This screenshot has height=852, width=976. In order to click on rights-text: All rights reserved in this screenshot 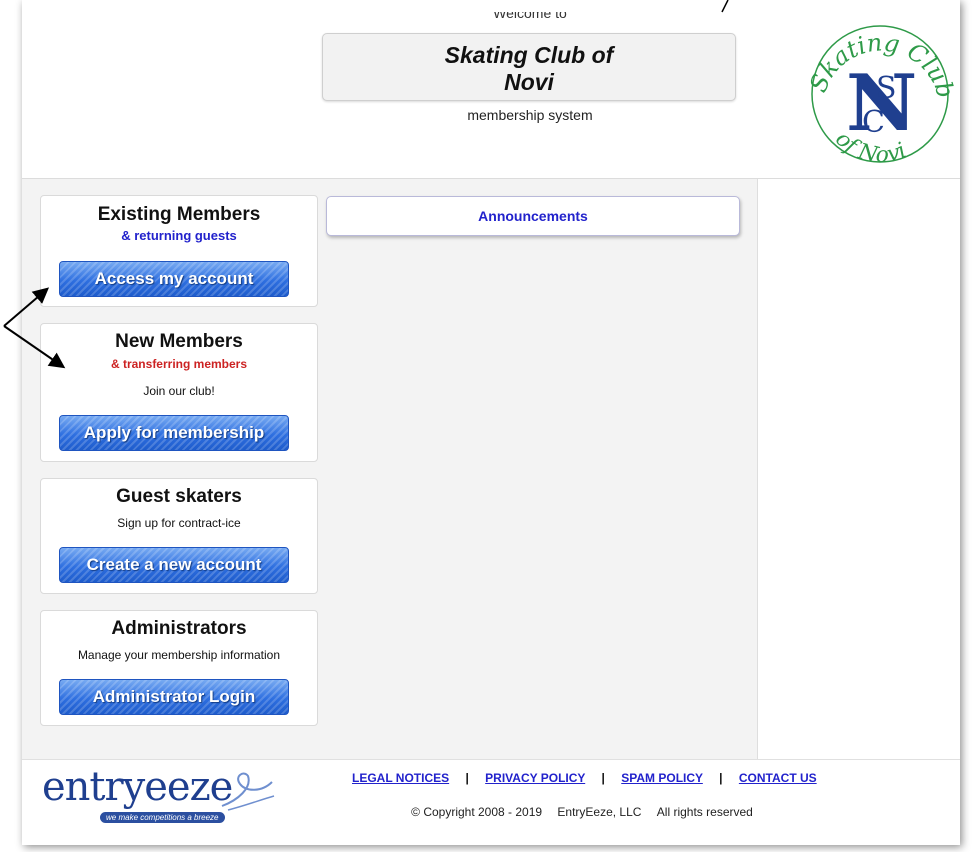, I will do `click(704, 812)`.